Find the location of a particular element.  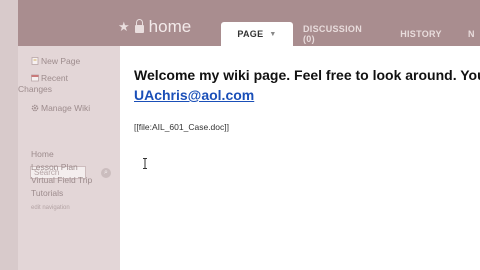

sidebar-item-label-cont: Changes is located at coordinates (35, 89).